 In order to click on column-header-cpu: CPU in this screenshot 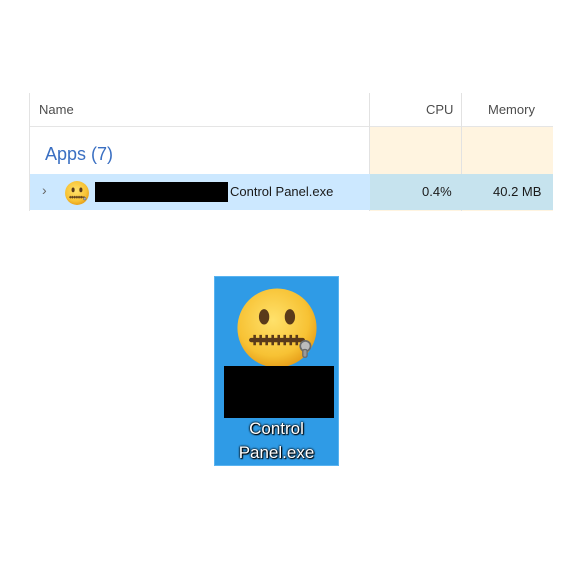, I will do `click(439, 109)`.